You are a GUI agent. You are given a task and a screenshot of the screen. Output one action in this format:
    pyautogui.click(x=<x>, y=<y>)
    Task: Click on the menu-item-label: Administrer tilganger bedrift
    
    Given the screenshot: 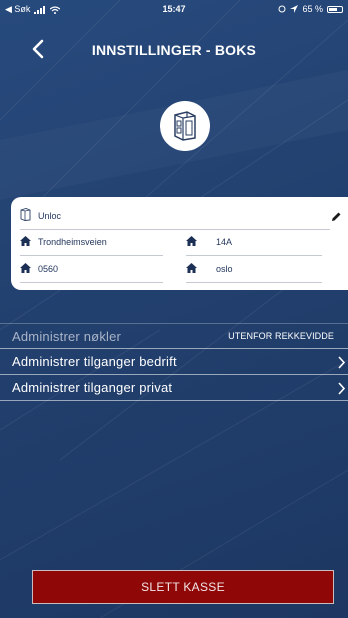 What is the action you would take?
    pyautogui.click(x=94, y=361)
    